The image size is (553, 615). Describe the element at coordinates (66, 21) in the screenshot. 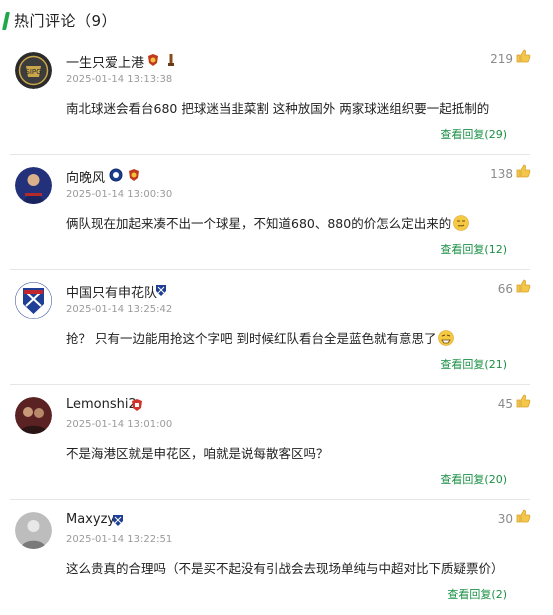

I see `section-title: 热门评论（9）` at that location.